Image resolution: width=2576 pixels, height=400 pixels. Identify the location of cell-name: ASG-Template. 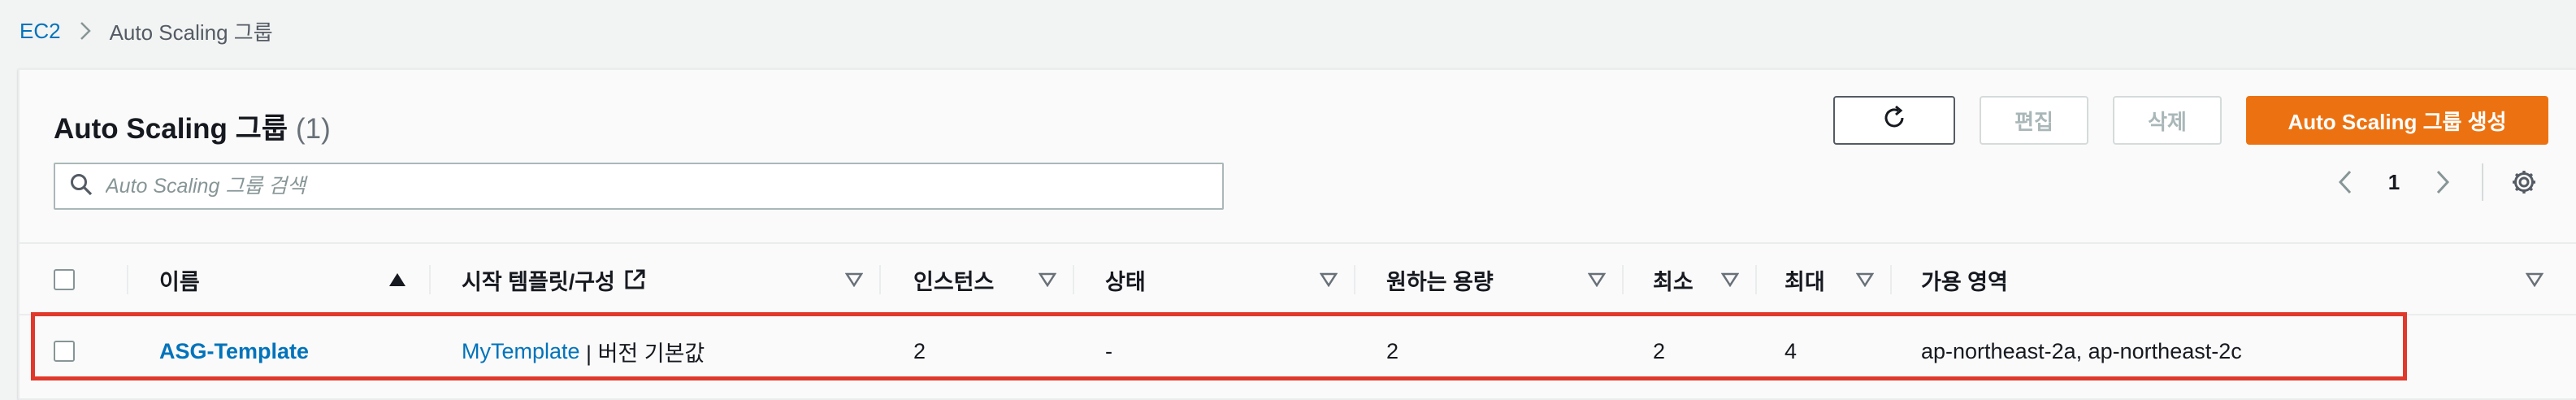
(279, 351).